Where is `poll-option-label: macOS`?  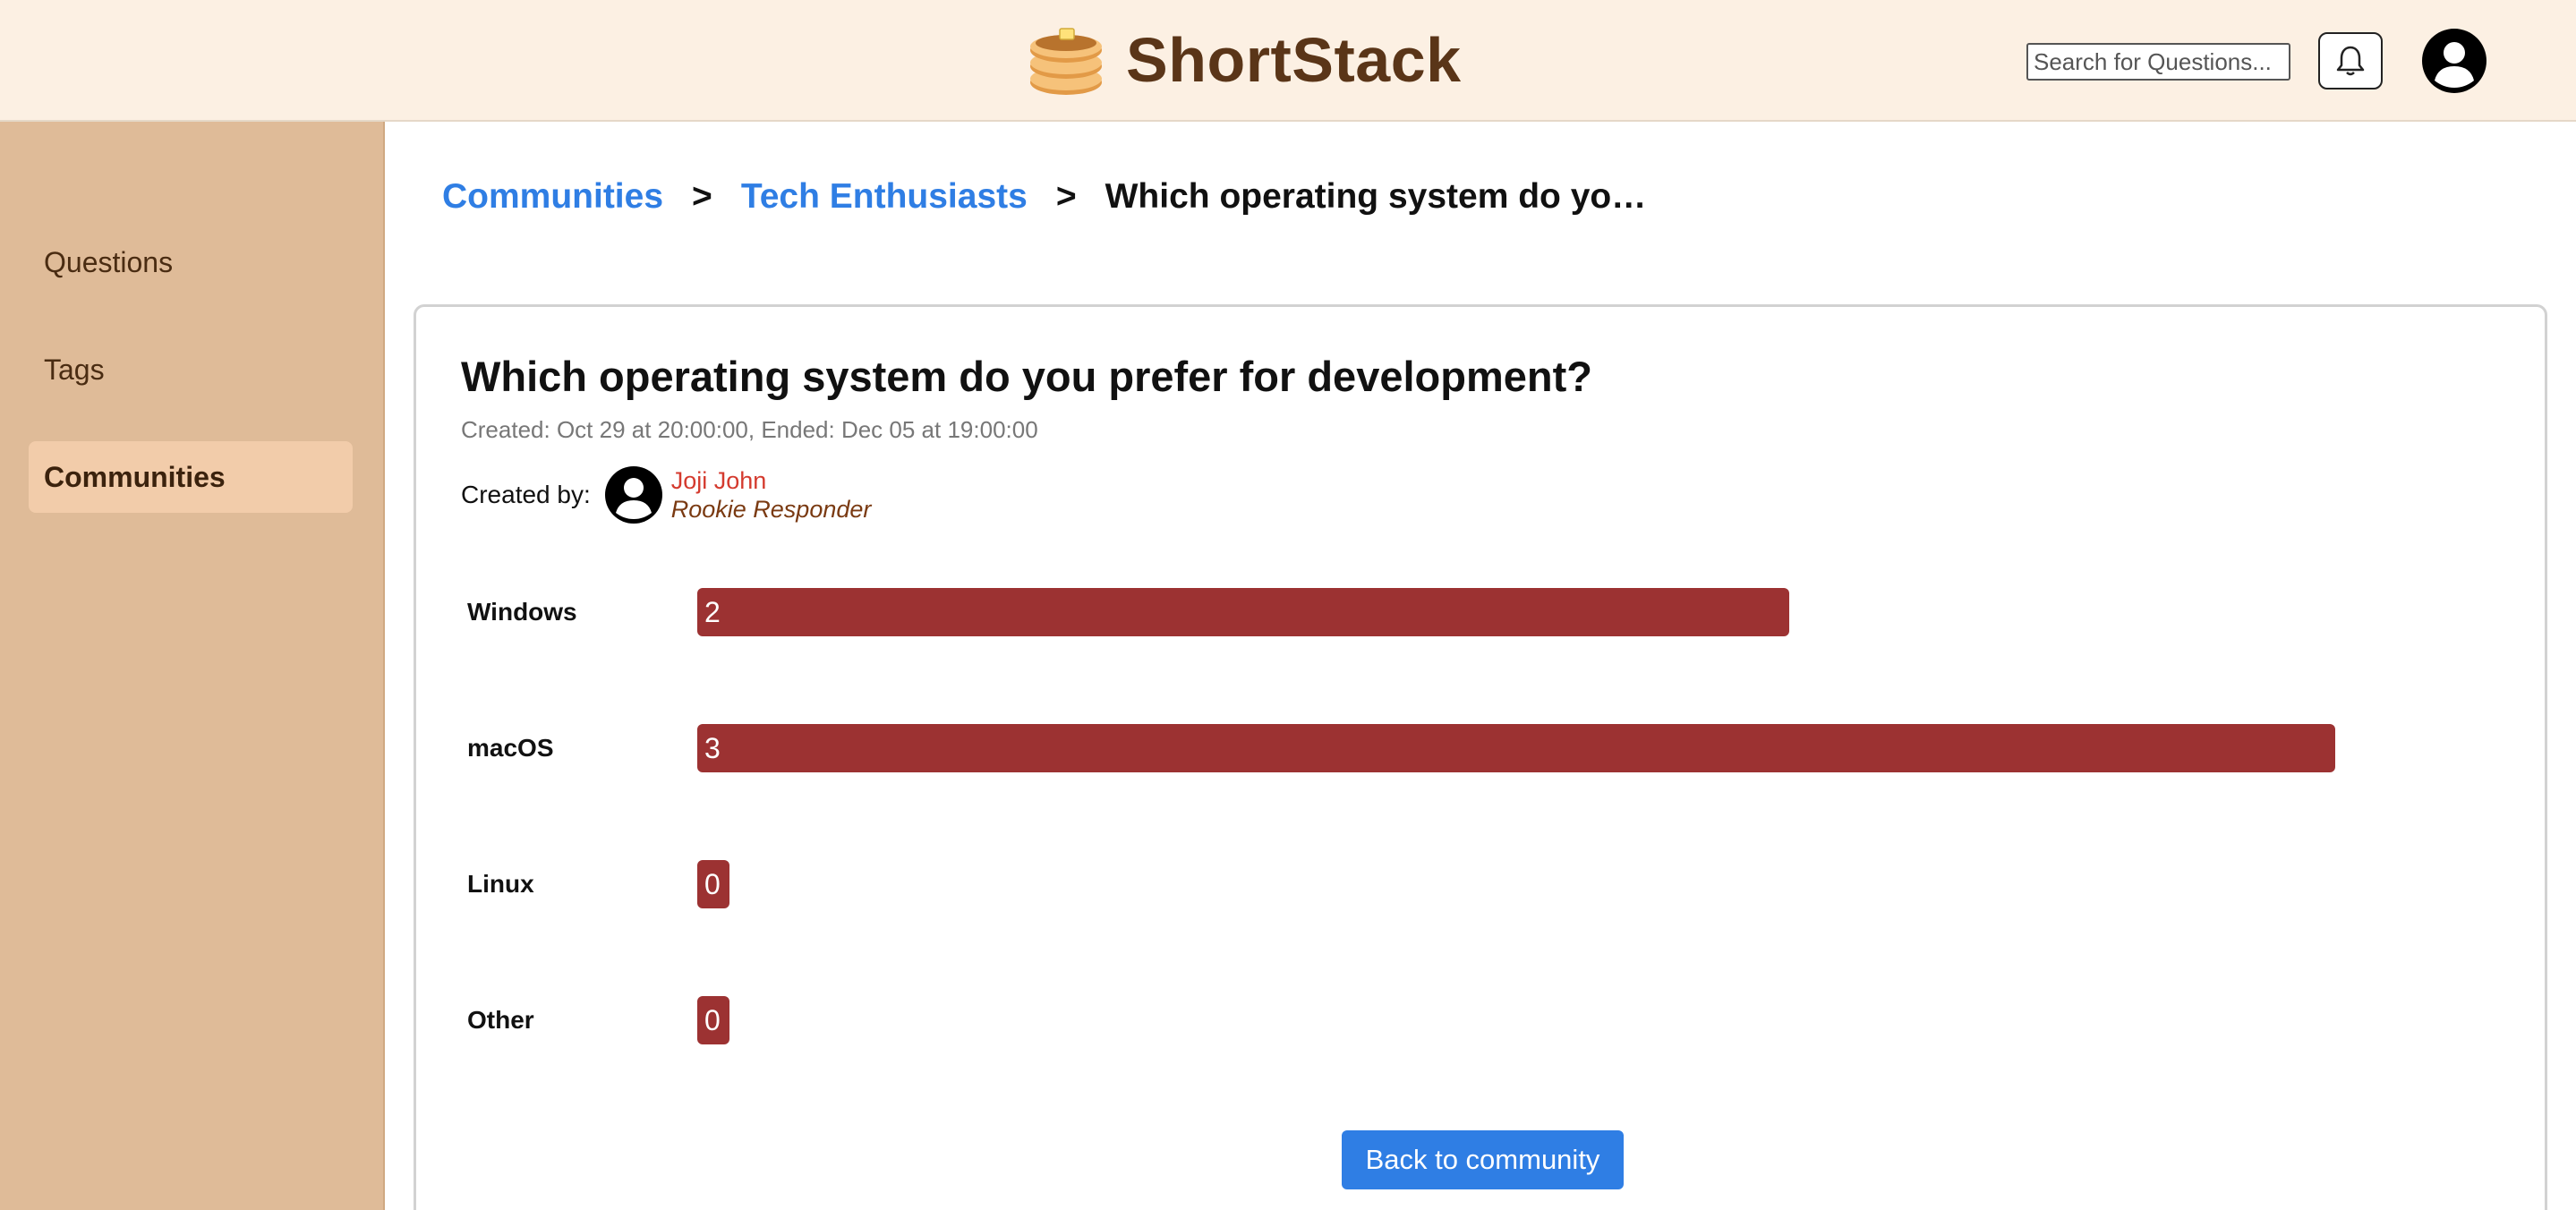 poll-option-label: macOS is located at coordinates (510, 748).